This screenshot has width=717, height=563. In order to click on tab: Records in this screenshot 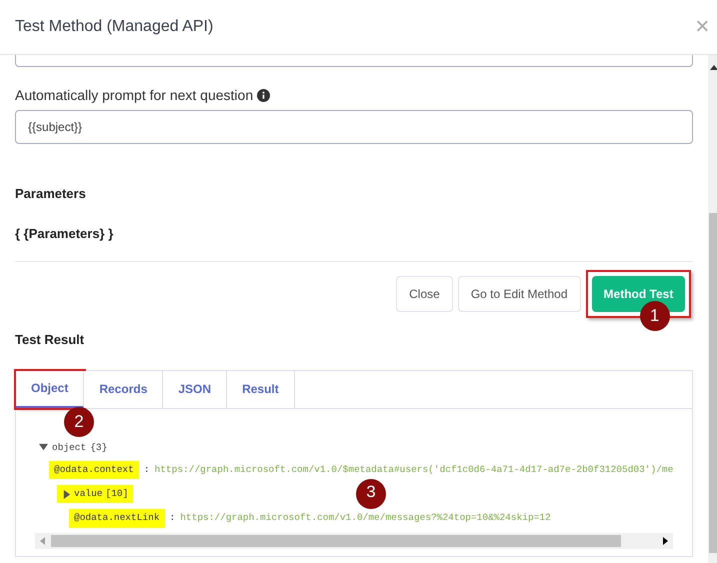, I will do `click(124, 389)`.